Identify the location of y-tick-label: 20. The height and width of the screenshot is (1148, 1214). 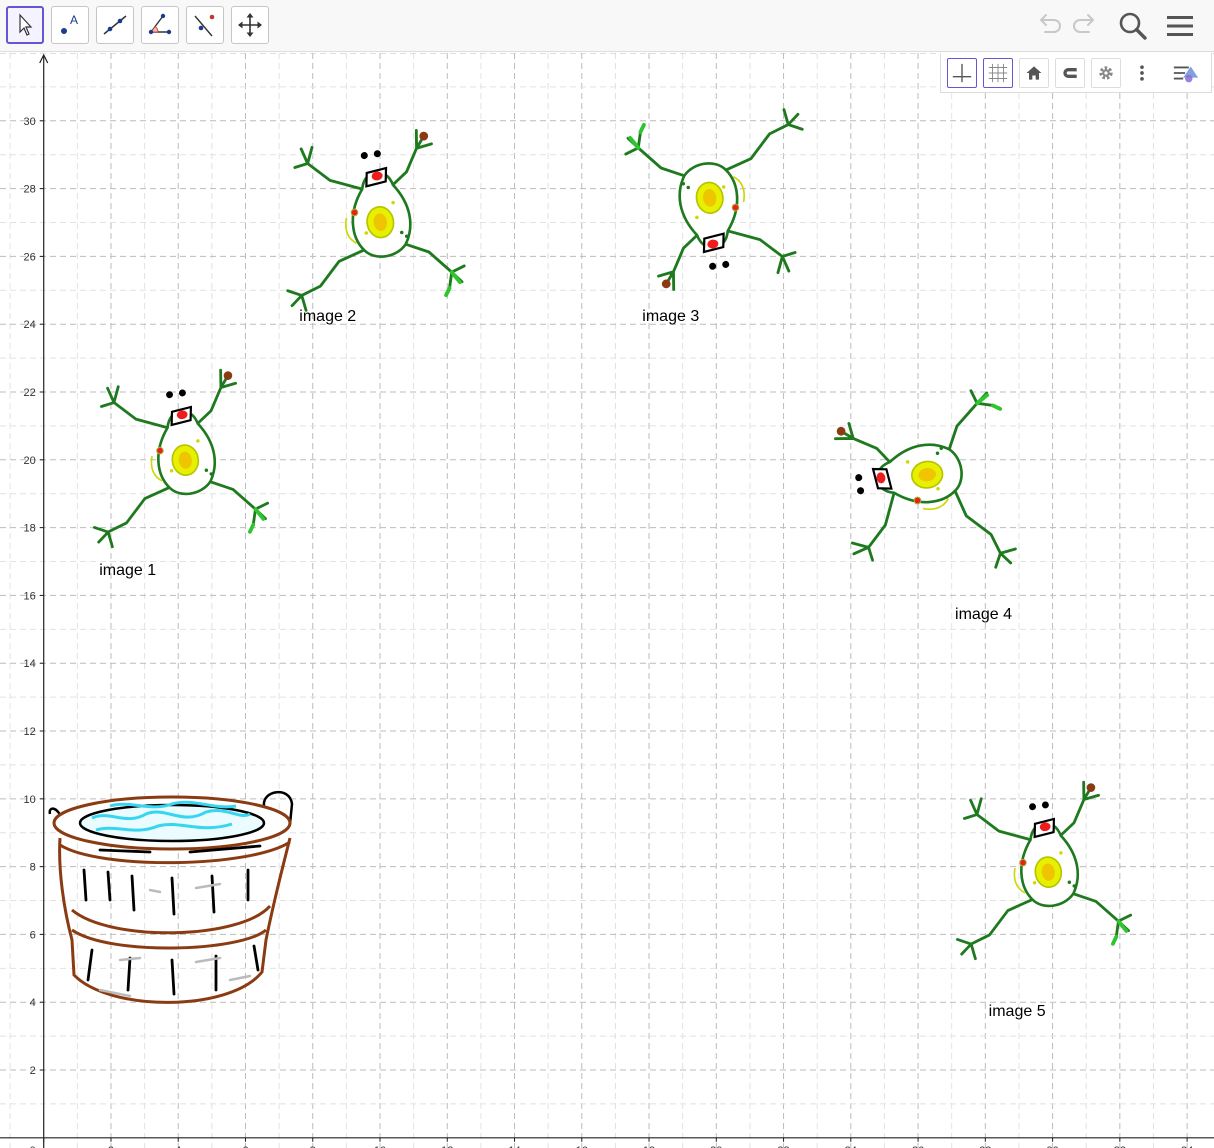
(29, 461).